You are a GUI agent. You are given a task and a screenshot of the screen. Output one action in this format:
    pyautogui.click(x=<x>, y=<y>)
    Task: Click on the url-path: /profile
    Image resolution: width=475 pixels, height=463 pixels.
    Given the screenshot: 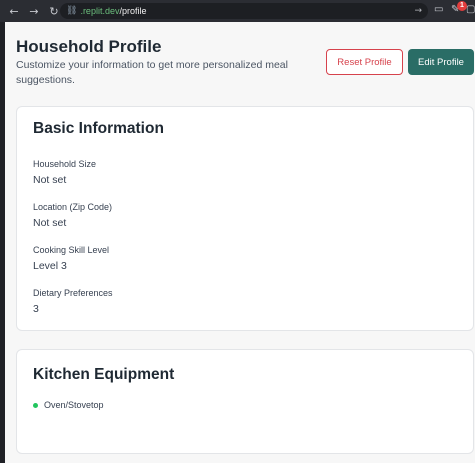 What is the action you would take?
    pyautogui.click(x=133, y=11)
    